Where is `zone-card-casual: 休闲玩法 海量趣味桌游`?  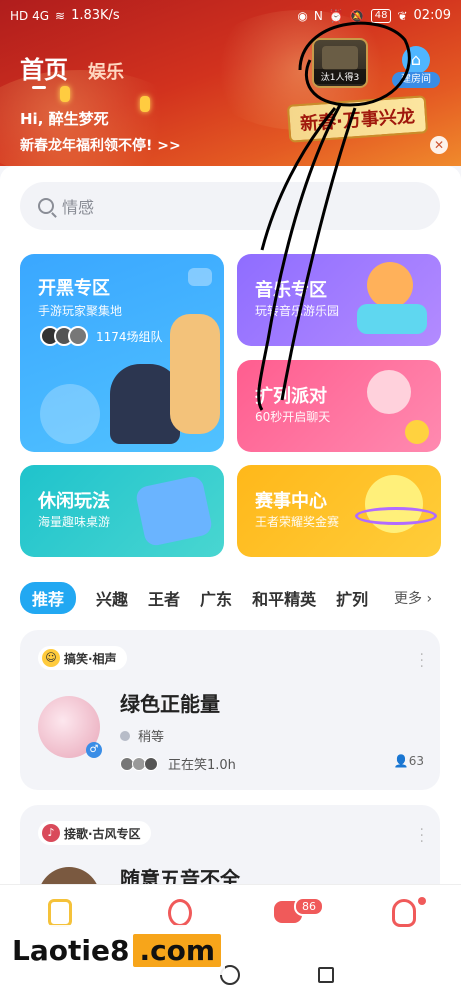 zone-card-casual: 休闲玩法 海量趣味桌游 is located at coordinates (122, 511).